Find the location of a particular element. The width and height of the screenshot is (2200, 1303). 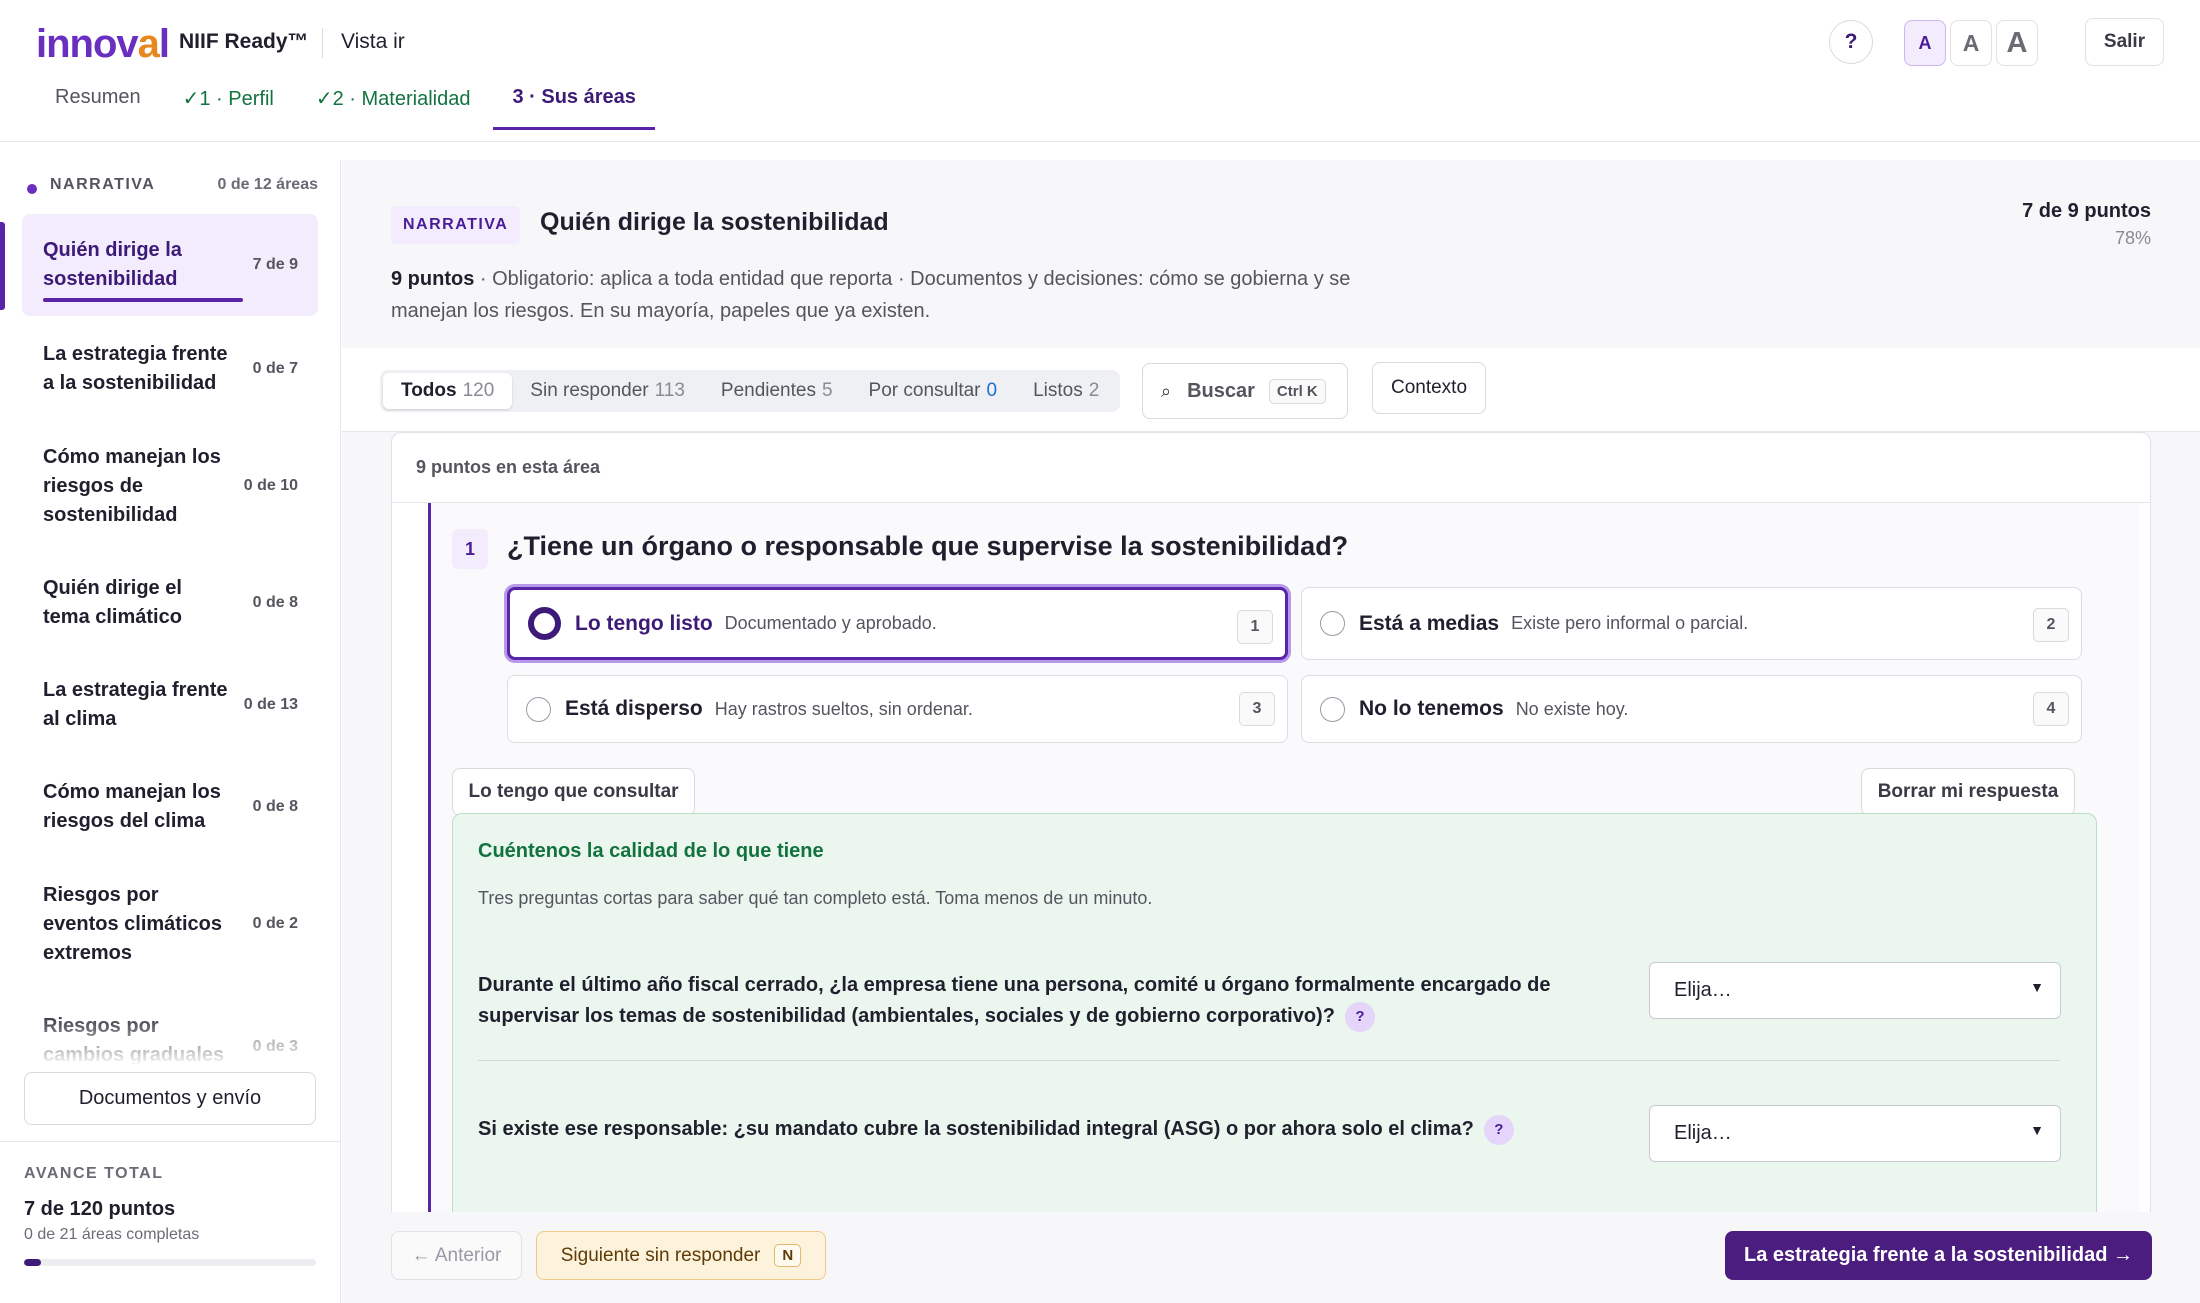

sidebar-item-label: Riesgos por eventos climáticos extremos is located at coordinates (132, 923).